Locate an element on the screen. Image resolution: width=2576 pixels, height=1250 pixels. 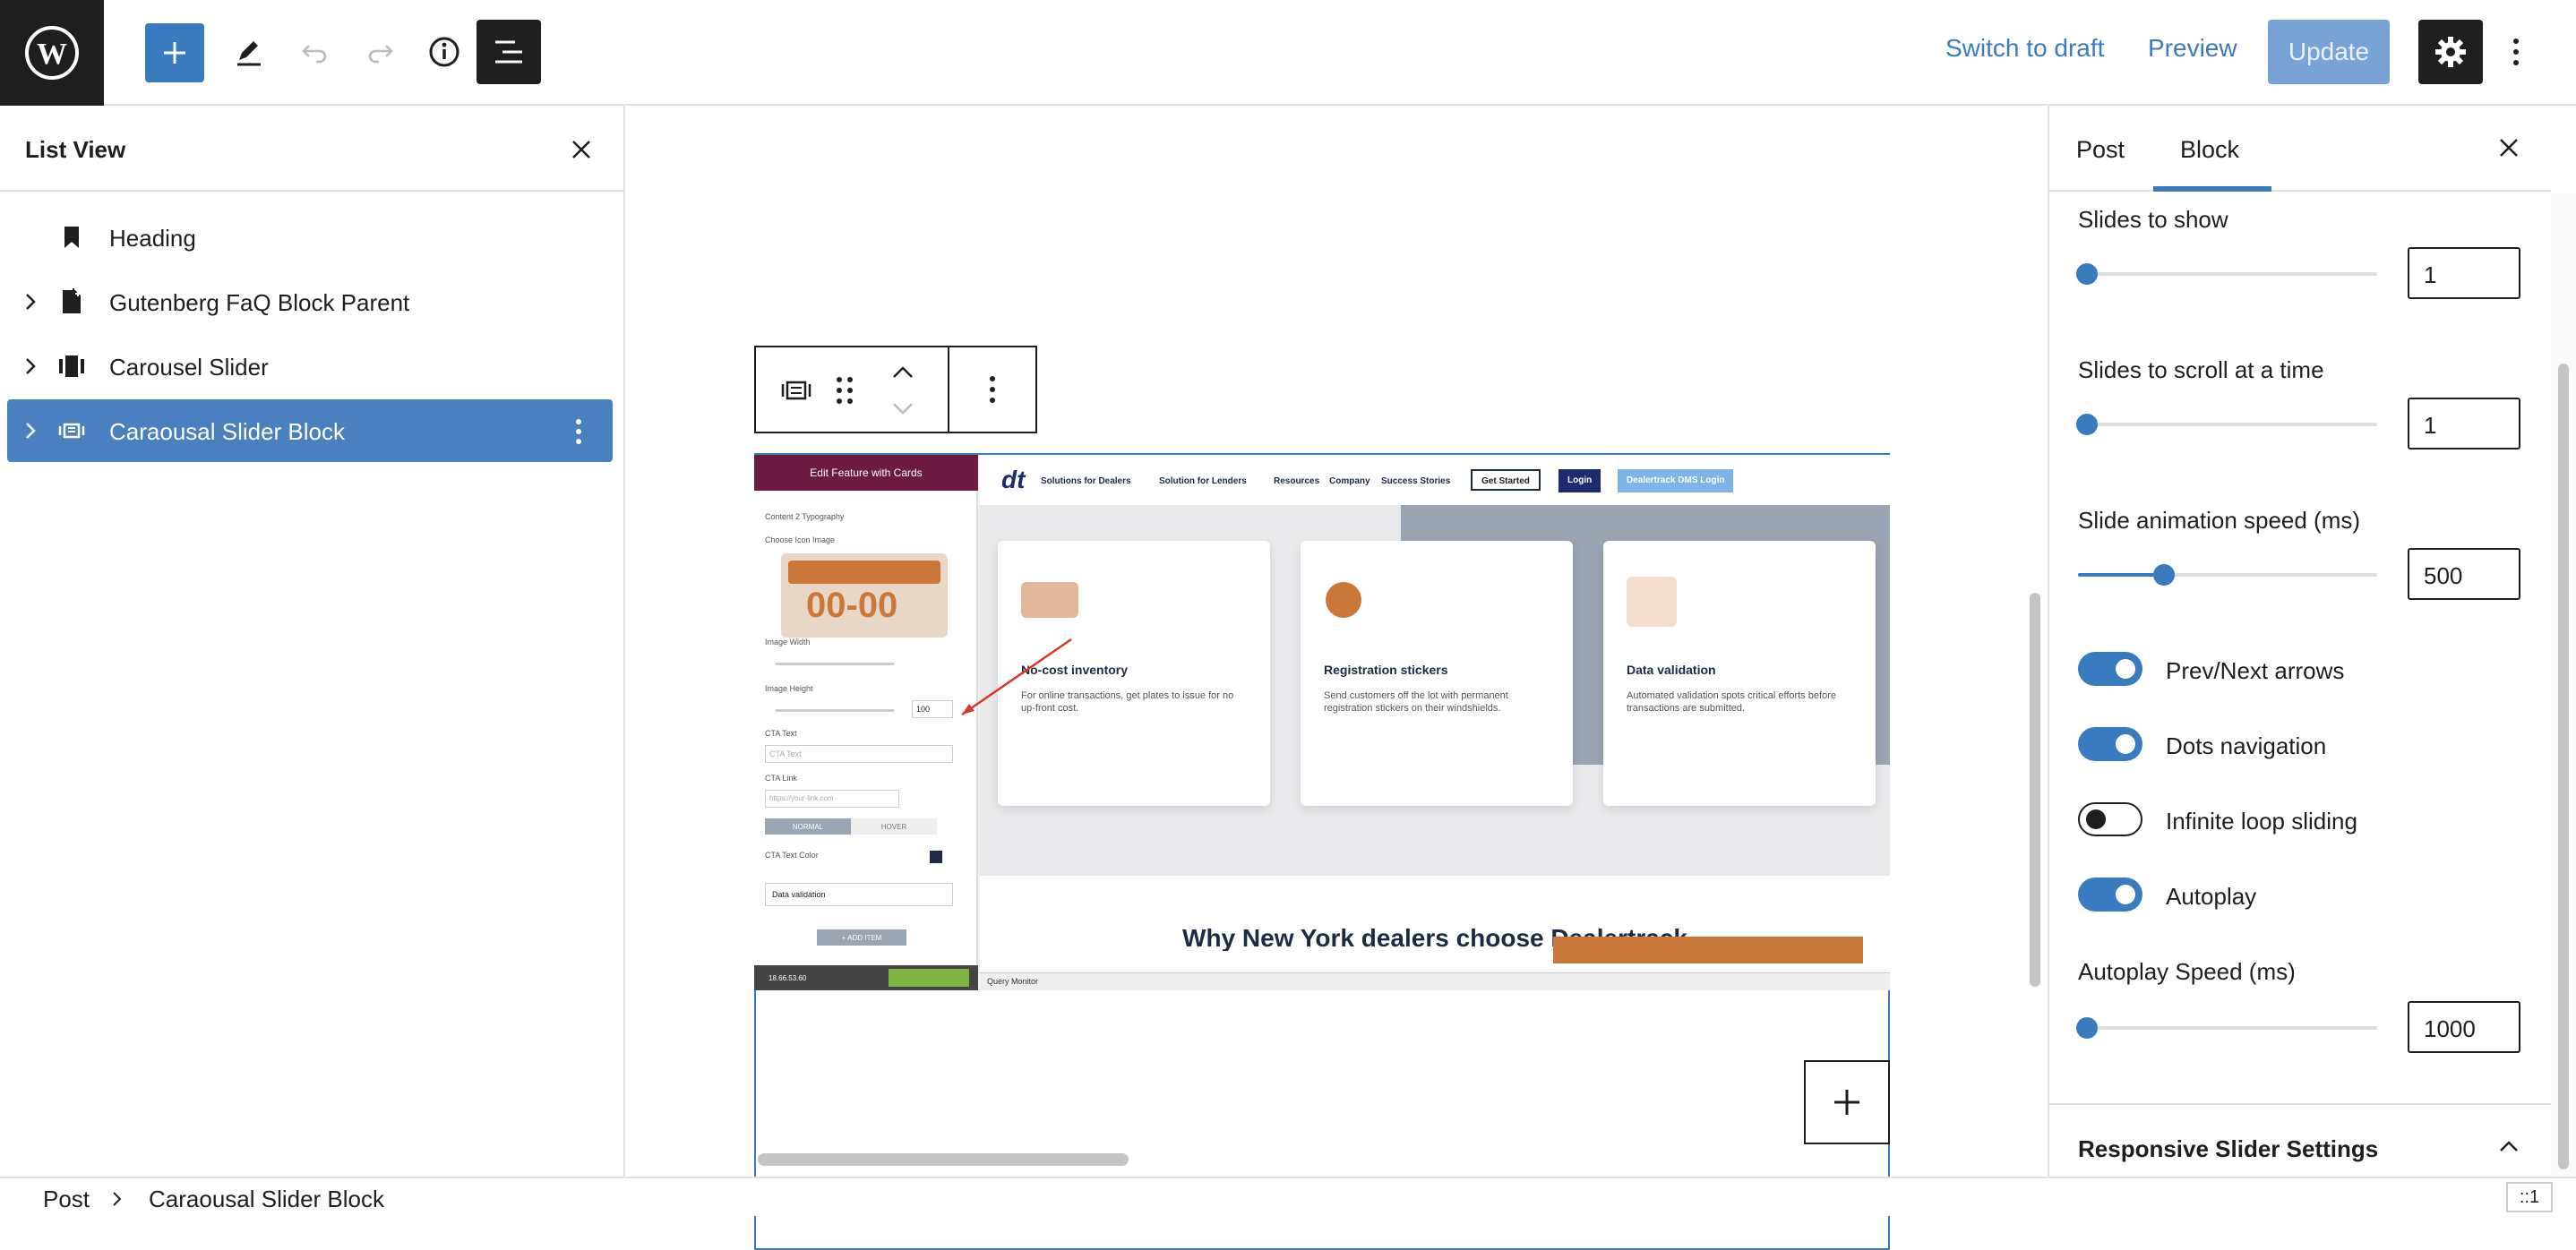
pencil-icon is located at coordinates (249, 53).